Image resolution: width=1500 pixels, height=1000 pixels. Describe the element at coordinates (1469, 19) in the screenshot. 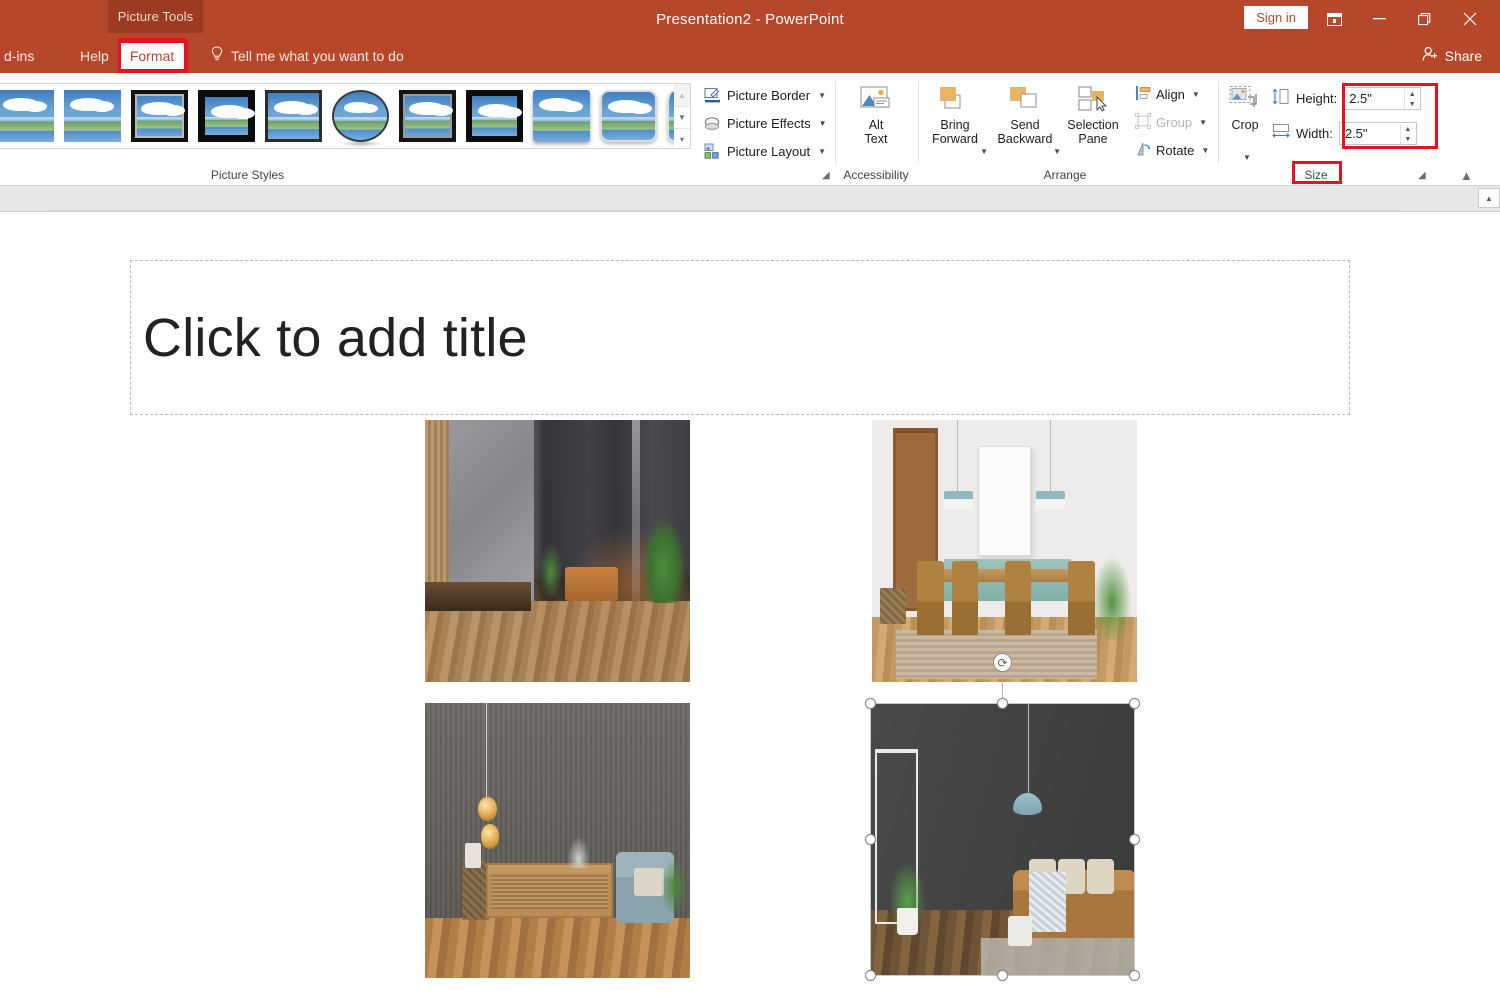

I see `close-icon` at that location.